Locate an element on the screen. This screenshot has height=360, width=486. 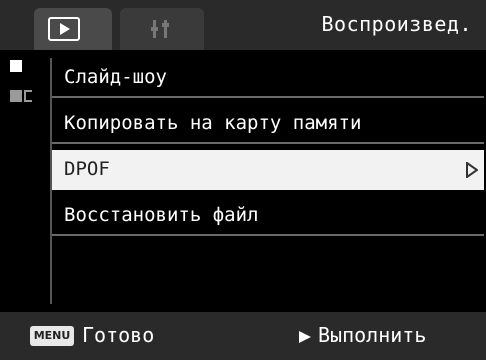
menu-item-label: Восстановить файл is located at coordinates (161, 215).